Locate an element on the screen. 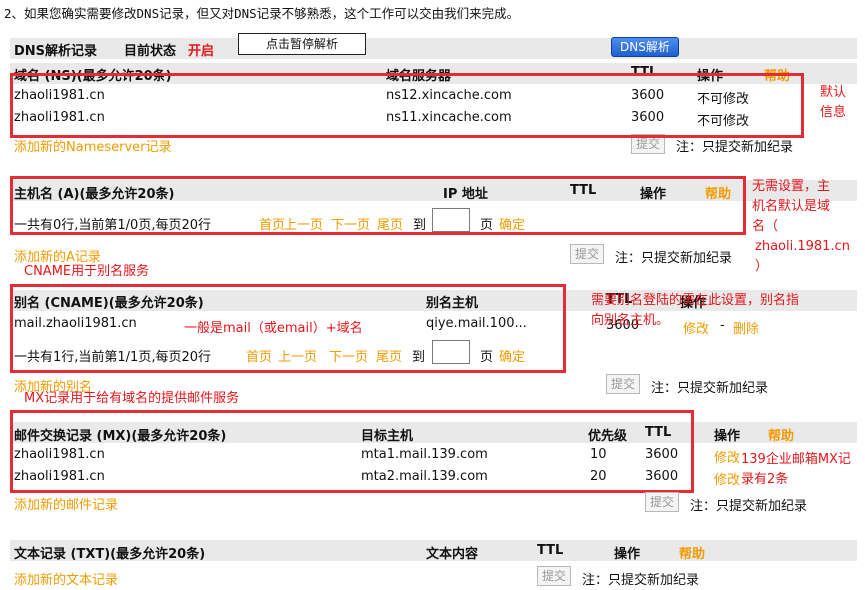 This screenshot has width=865, height=590. txt-col-name: 文本记录 (TXT)(最多允许20条) is located at coordinates (110, 554).